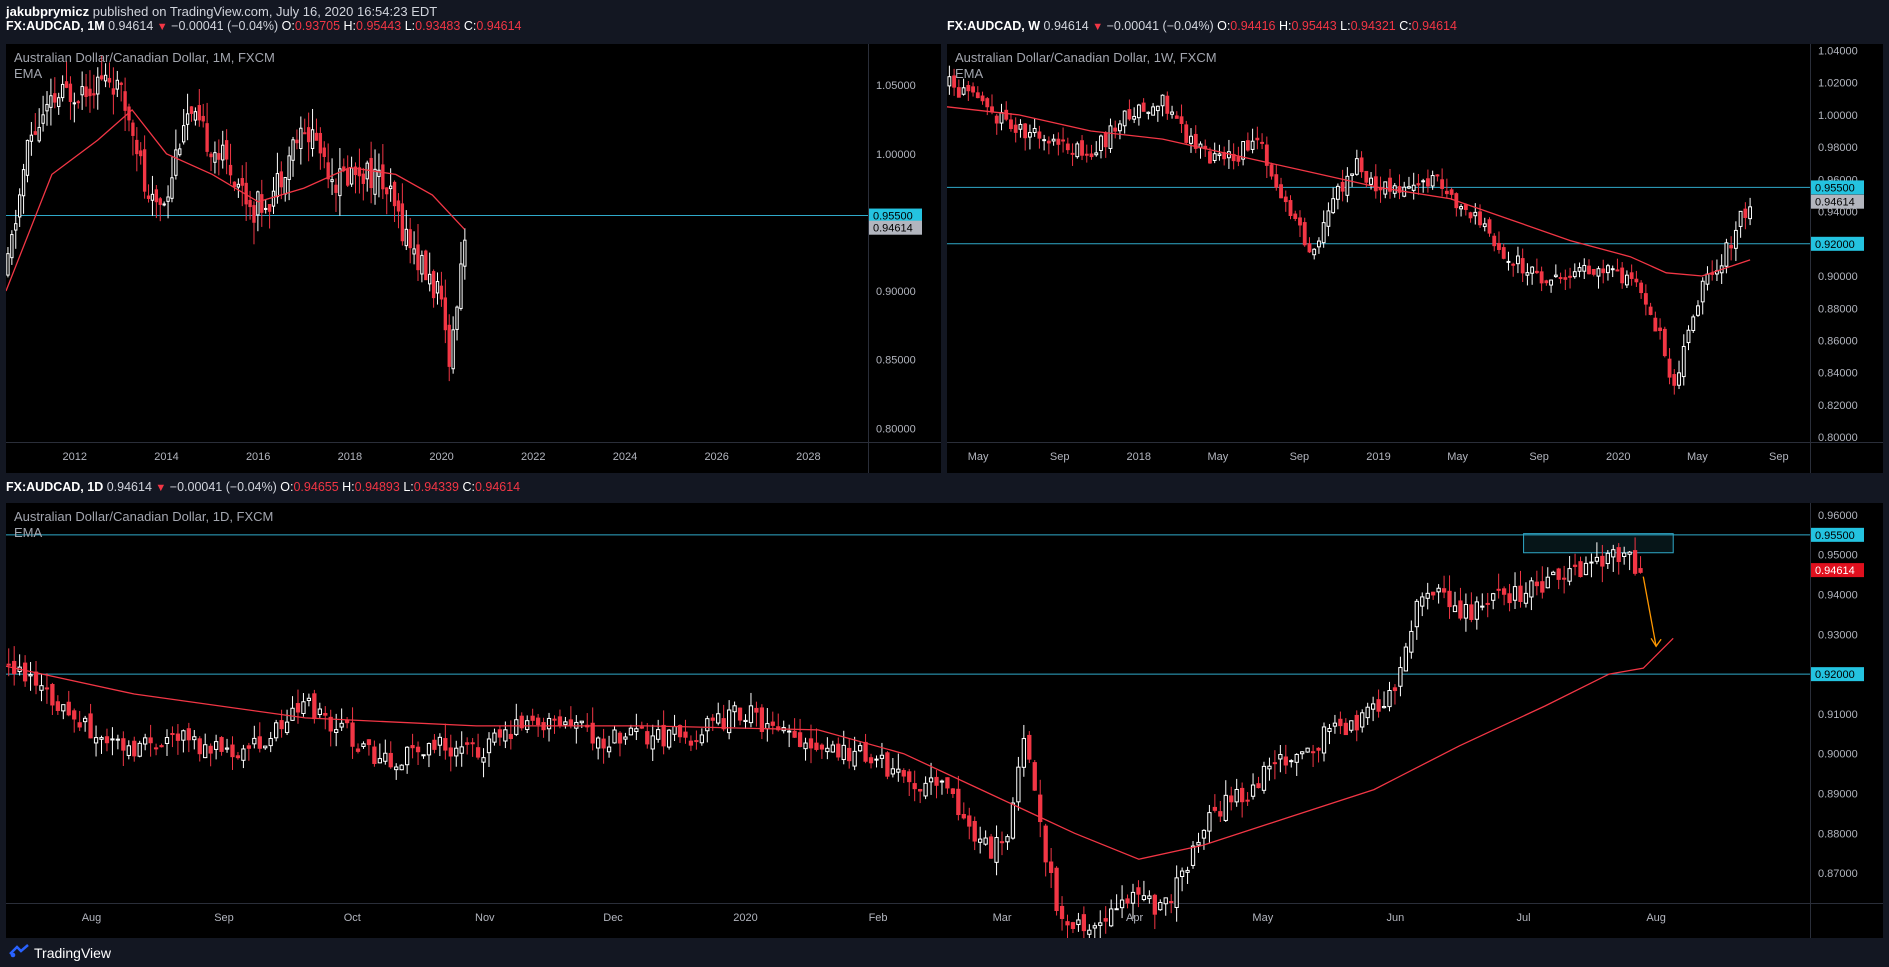 The image size is (1889, 967). What do you see at coordinates (1314, 26) in the screenshot?
I see `weekly-high: 0.95443` at bounding box center [1314, 26].